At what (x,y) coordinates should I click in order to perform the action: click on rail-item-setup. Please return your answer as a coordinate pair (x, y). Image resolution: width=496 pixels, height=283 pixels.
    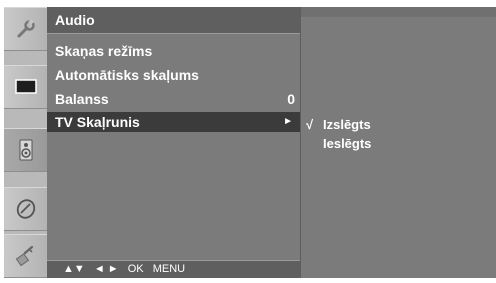
    Looking at the image, I should click on (25, 29).